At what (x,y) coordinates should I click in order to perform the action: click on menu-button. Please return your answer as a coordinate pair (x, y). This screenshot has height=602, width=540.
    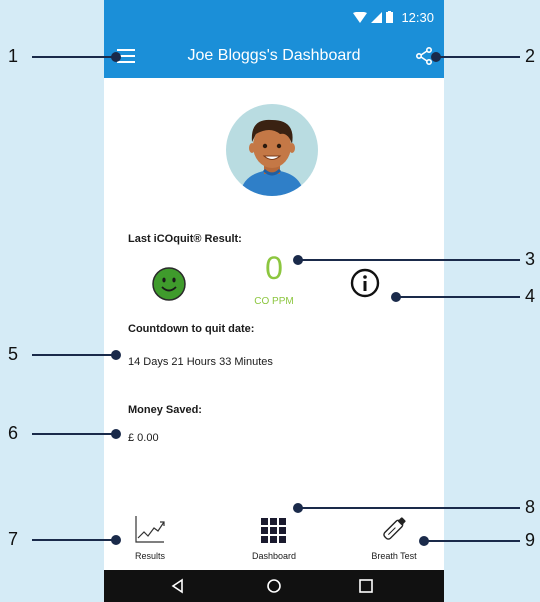
    Looking at the image, I should click on (126, 56).